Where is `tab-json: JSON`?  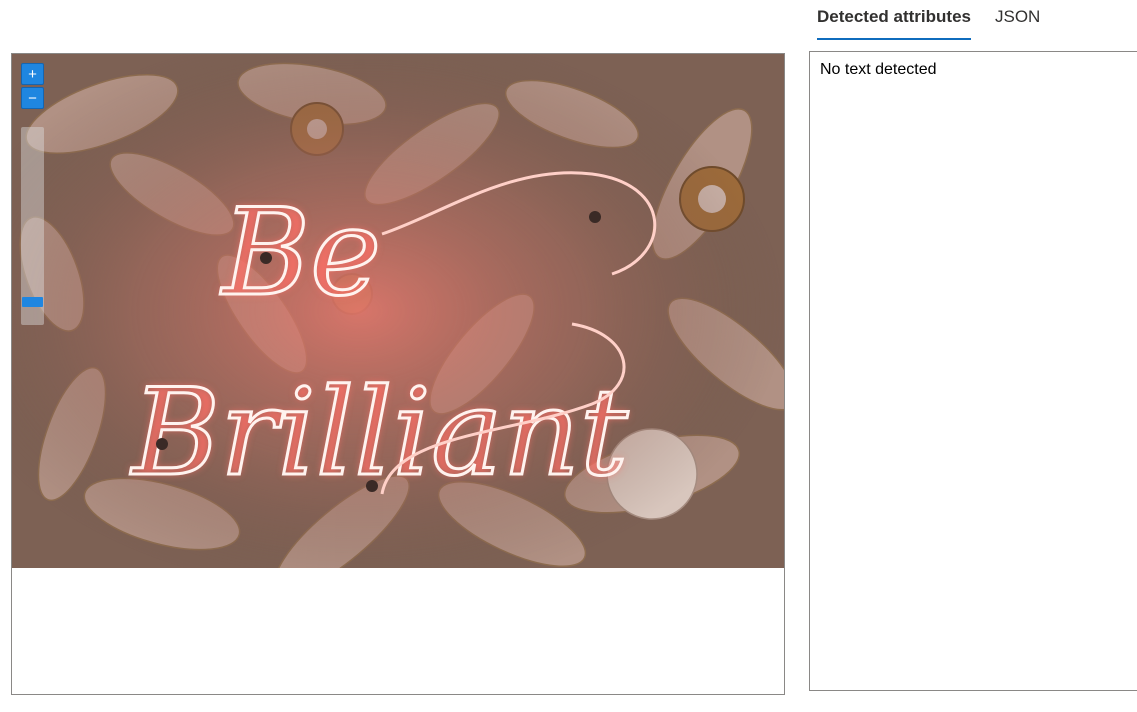
tab-json: JSON is located at coordinates (1017, 19).